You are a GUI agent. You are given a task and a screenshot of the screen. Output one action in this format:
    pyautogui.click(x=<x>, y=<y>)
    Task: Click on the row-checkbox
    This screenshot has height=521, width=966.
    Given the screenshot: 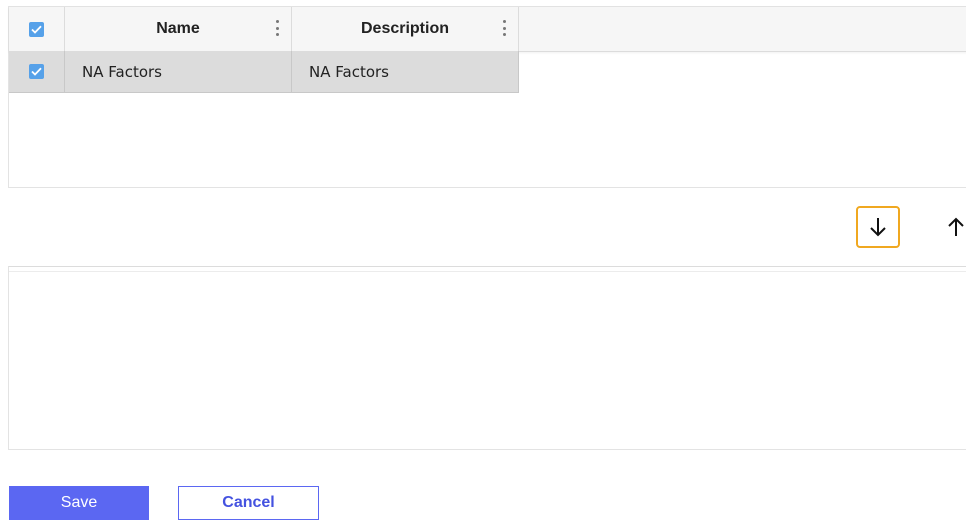 What is the action you would take?
    pyautogui.click(x=36, y=71)
    